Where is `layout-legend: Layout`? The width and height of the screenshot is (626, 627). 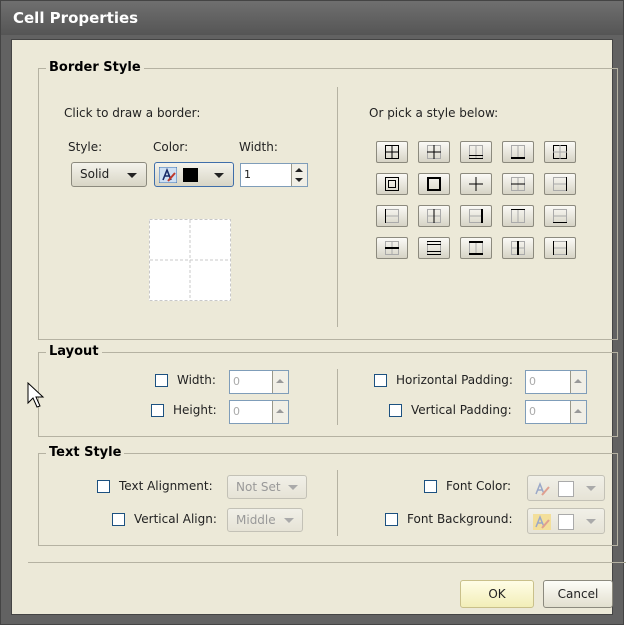
layout-legend: Layout is located at coordinates (74, 351).